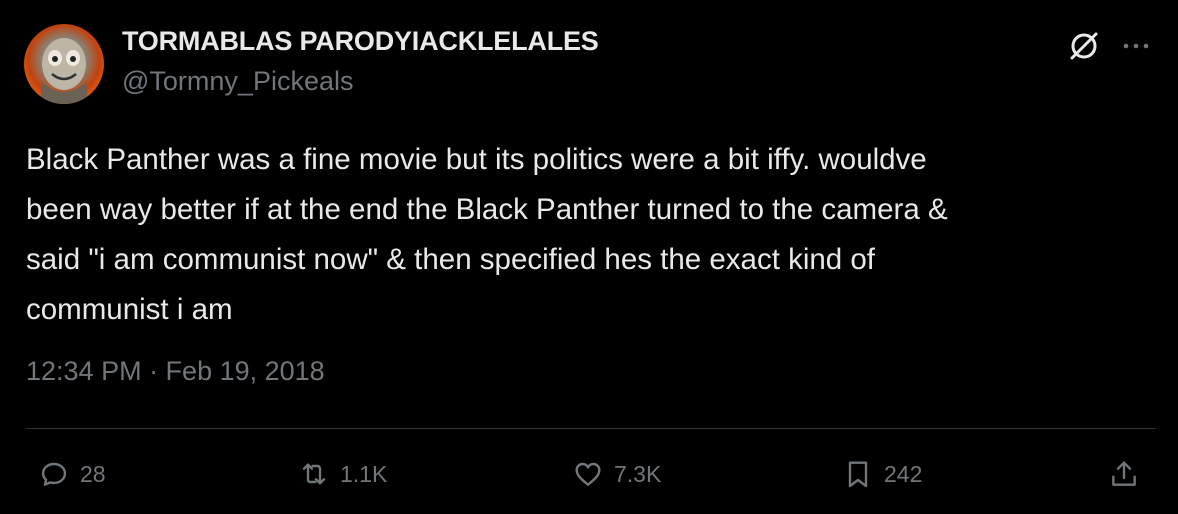 Image resolution: width=1178 pixels, height=514 pixels. What do you see at coordinates (638, 473) in the screenshot?
I see `like-count: 7.3K` at bounding box center [638, 473].